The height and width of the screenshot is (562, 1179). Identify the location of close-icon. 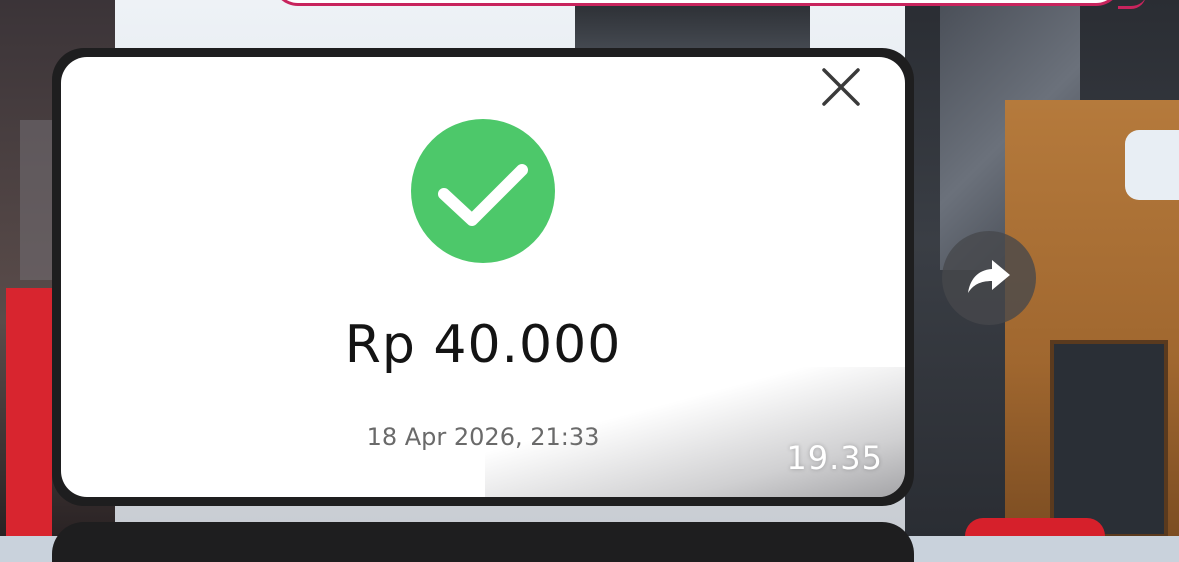
(841, 87).